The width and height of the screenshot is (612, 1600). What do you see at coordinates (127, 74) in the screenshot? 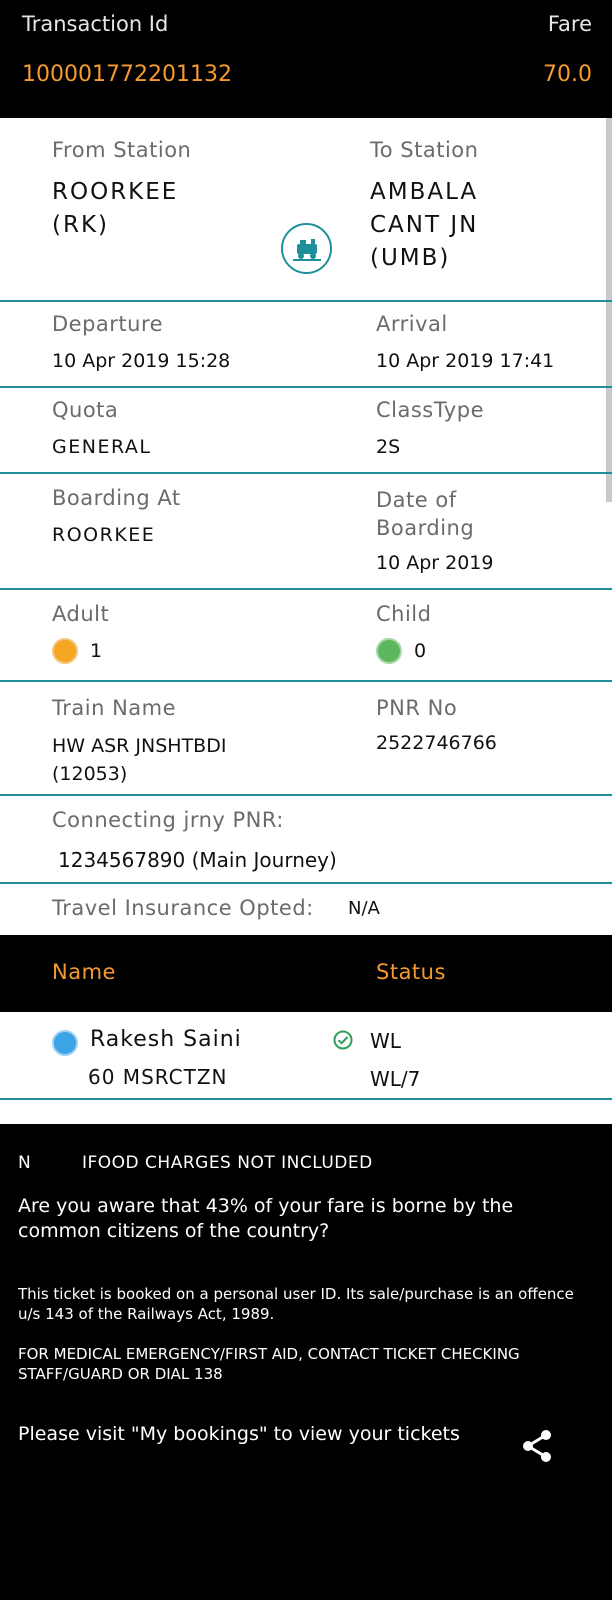
I see `transaction-id-value: 100001772201132` at bounding box center [127, 74].